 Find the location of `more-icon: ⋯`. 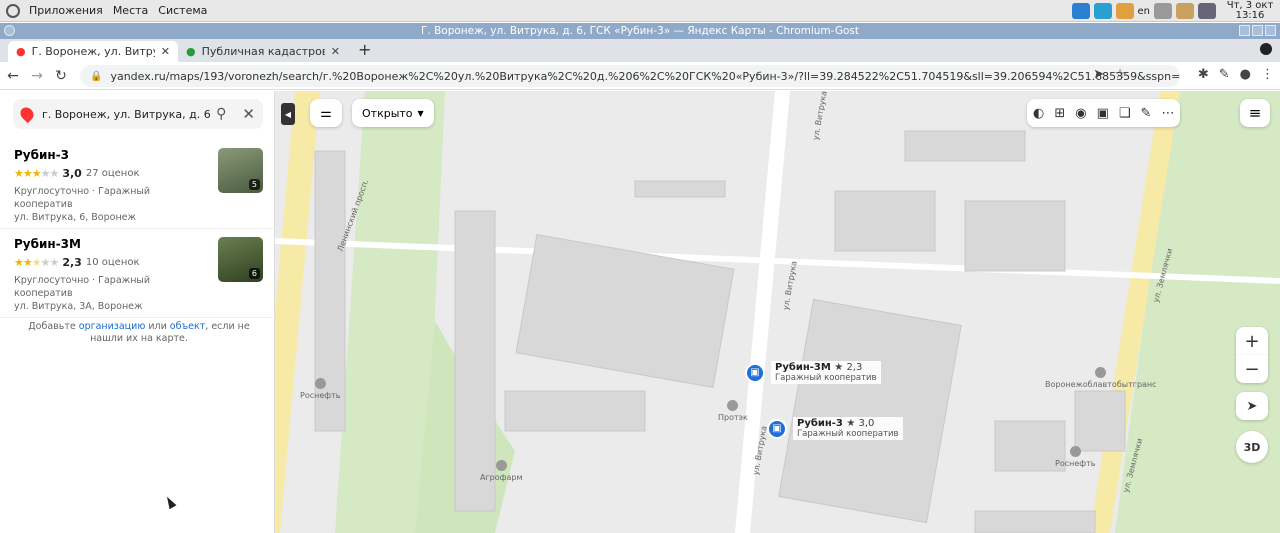

more-icon: ⋯ is located at coordinates (1167, 113).